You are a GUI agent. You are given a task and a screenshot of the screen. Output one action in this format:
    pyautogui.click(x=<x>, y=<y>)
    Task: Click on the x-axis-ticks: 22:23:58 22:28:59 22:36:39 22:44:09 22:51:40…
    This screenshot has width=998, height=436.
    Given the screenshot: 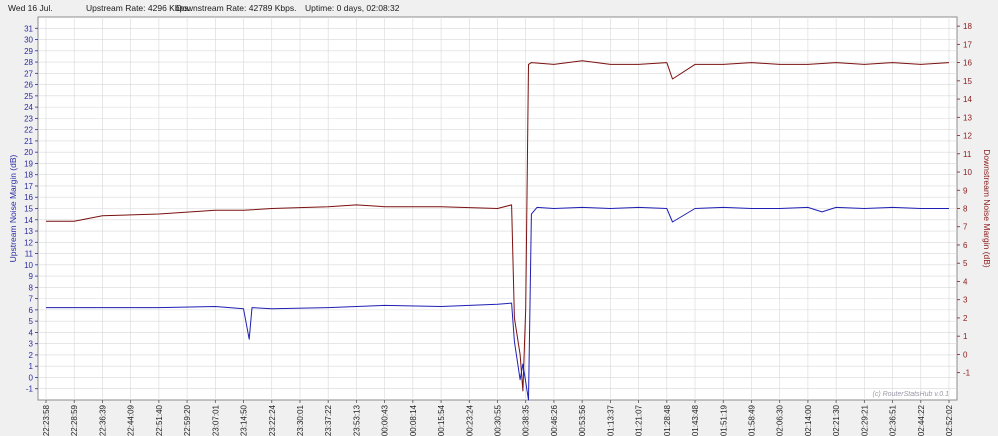 What is the action you would take?
    pyautogui.click(x=498, y=418)
    